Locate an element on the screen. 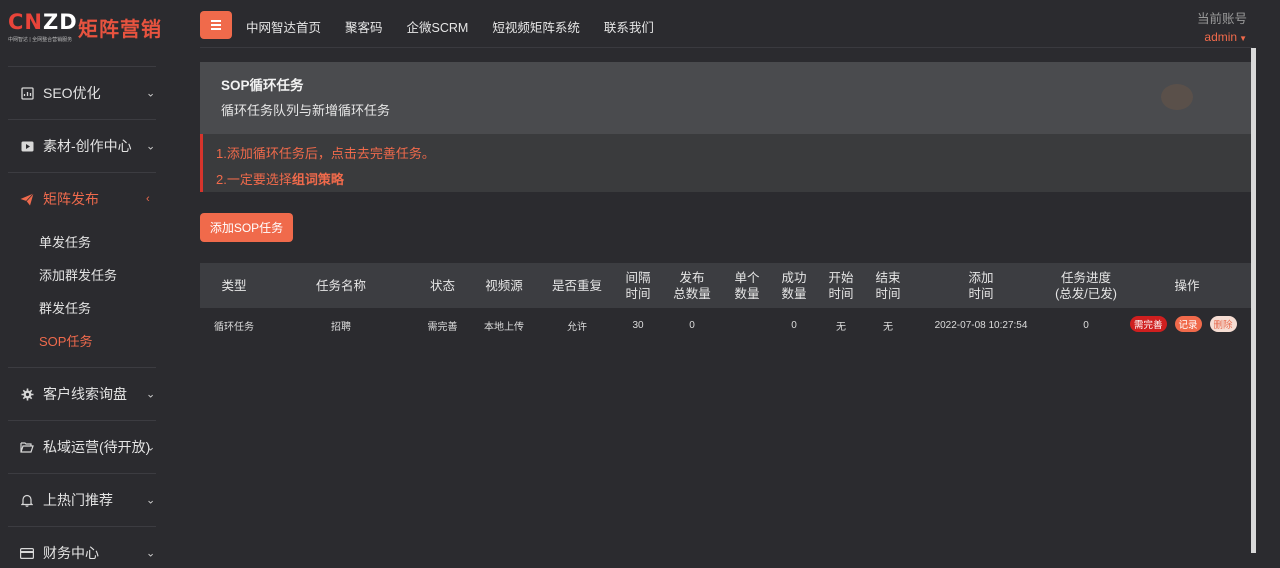 This screenshot has width=1280, height=568. menu-toggle-button is located at coordinates (216, 25).